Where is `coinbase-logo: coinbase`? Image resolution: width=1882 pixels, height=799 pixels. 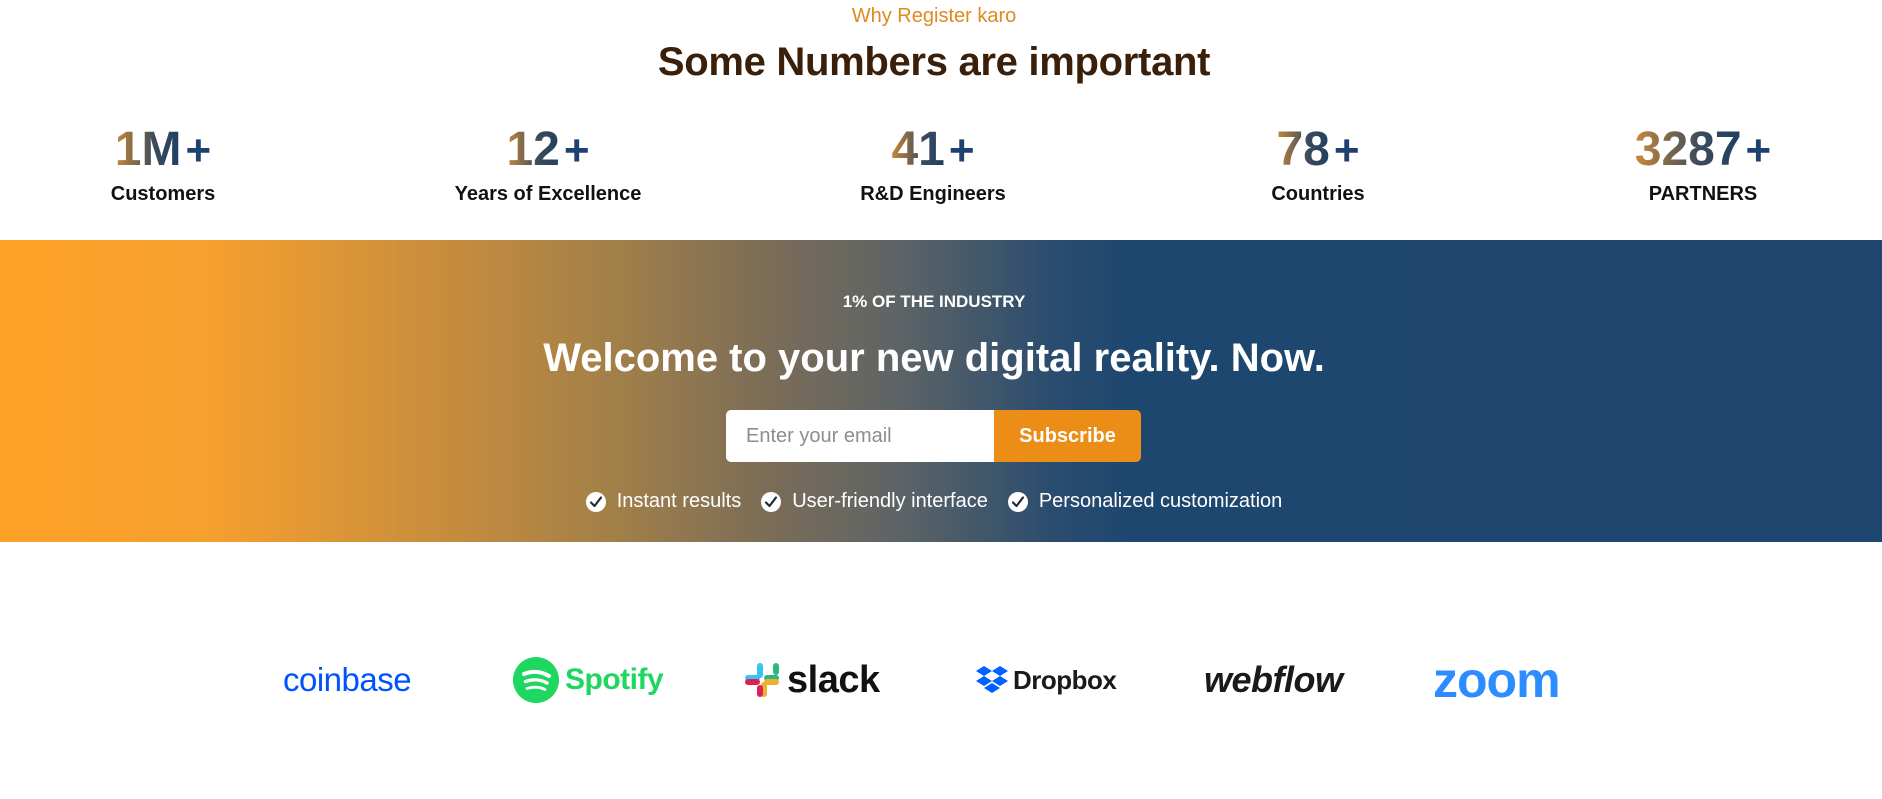 coinbase-logo: coinbase is located at coordinates (347, 680).